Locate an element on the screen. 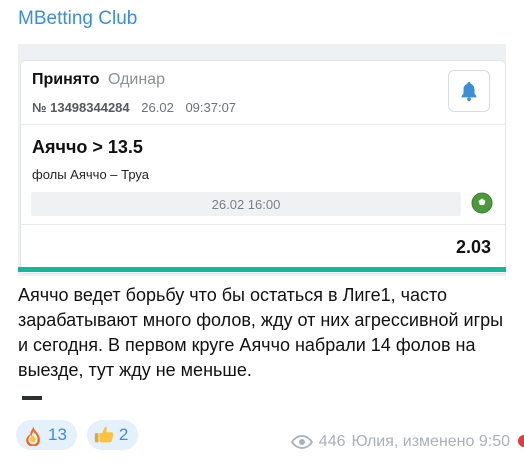 This screenshot has height=463, width=524. ticket-line: № 13498344284 26.02 09:37:07 is located at coordinates (138, 107).